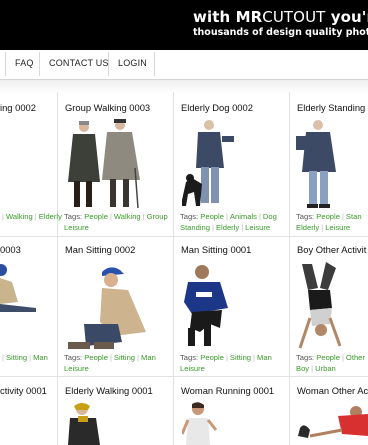  What do you see at coordinates (23, 390) in the screenshot?
I see `photo-title: ctivity 0001` at bounding box center [23, 390].